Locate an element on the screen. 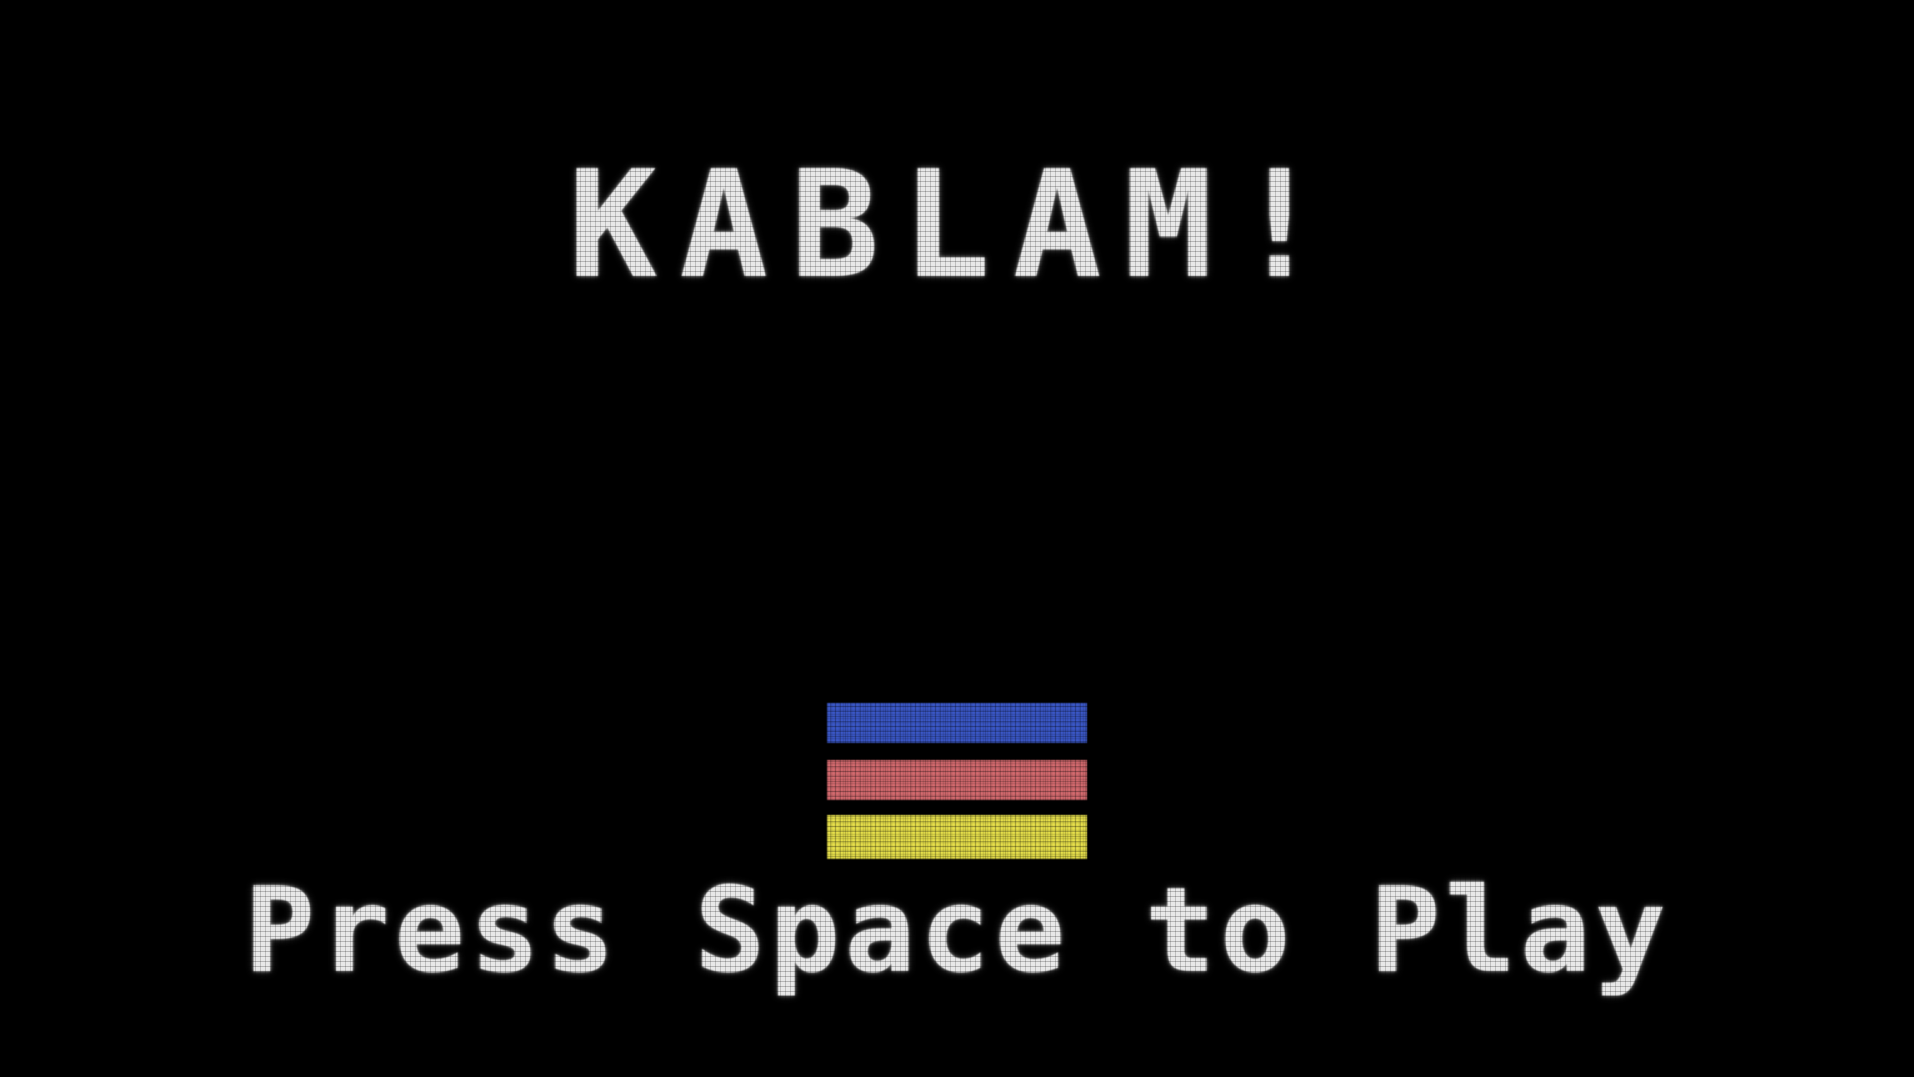 The height and width of the screenshot is (1077, 1914). brick-stack is located at coordinates (957, 781).